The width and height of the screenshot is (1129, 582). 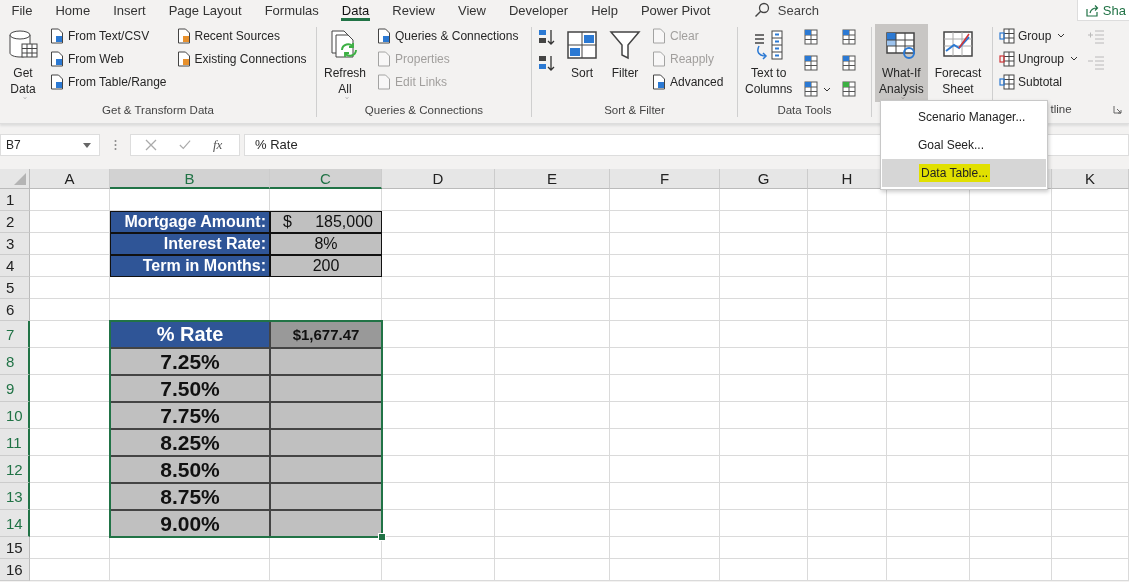 What do you see at coordinates (50, 145) in the screenshot?
I see `name-box: B7` at bounding box center [50, 145].